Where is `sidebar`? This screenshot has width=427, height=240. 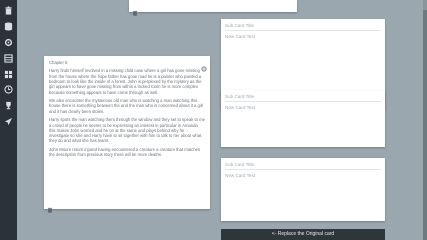
sidebar is located at coordinates (8, 120).